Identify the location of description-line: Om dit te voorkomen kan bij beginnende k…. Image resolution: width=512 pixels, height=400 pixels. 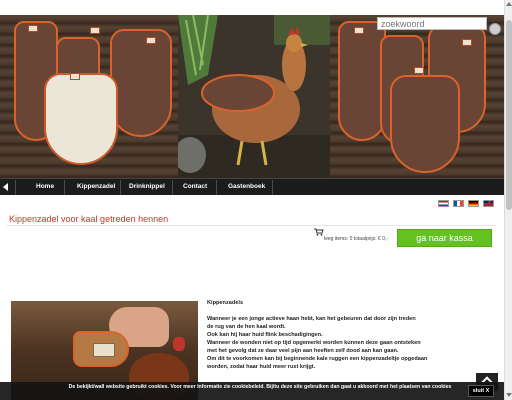
(317, 359).